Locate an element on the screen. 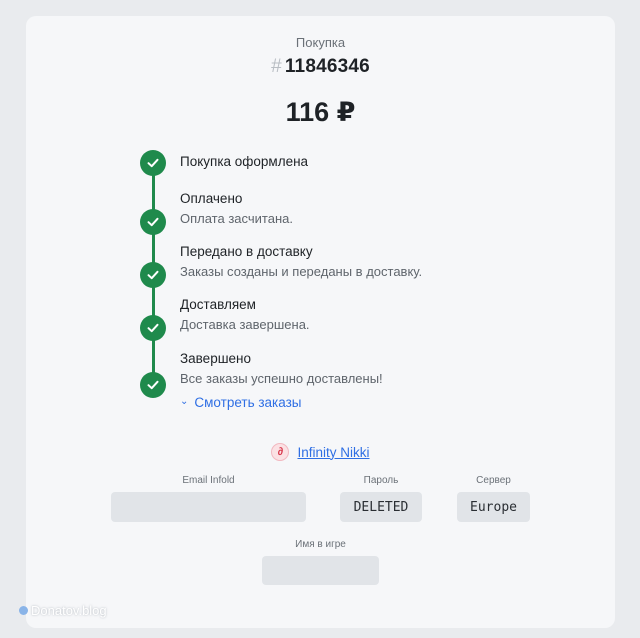 This screenshot has width=640, height=638. view-orders-link: ⌄ Смотреть заказы is located at coordinates (241, 402).